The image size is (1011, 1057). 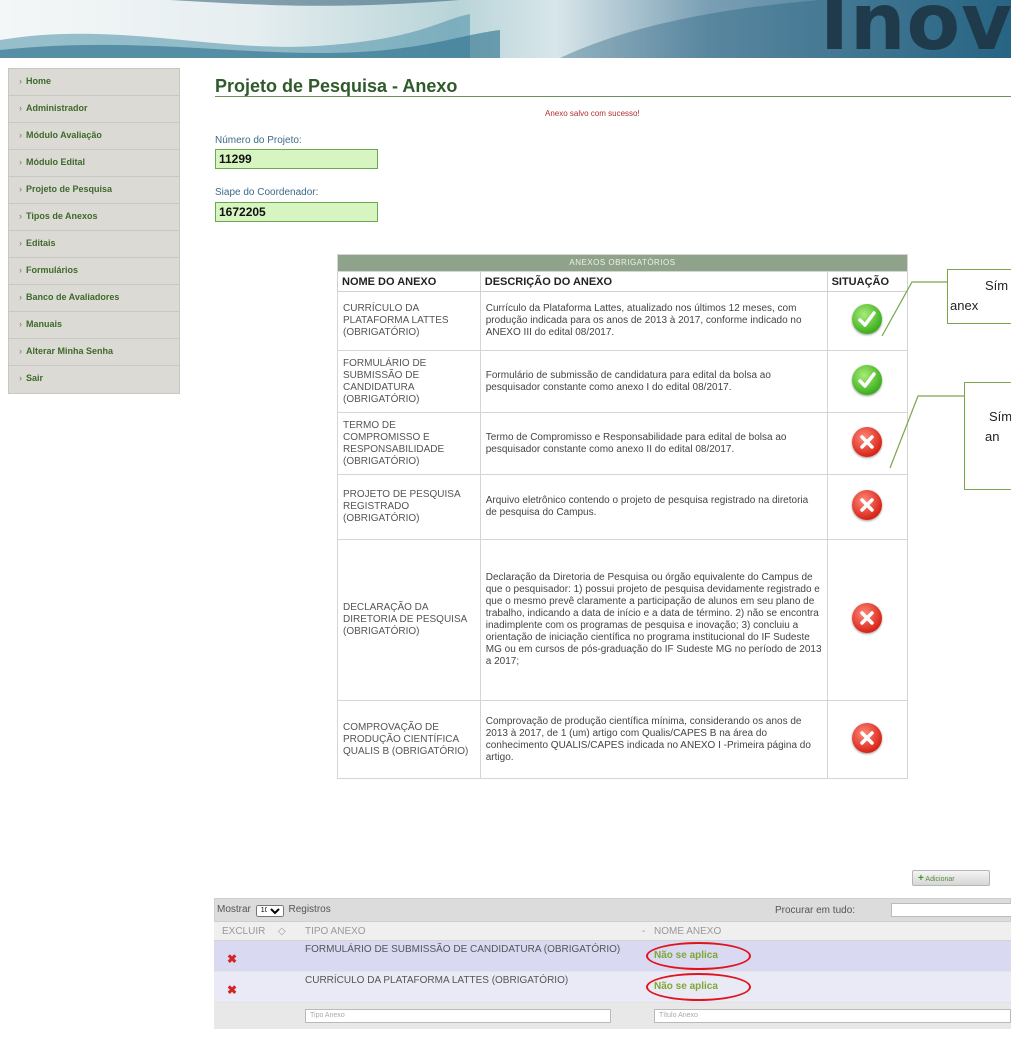 I want to click on column-header-file-name: NOME ANEXO, so click(x=687, y=931).